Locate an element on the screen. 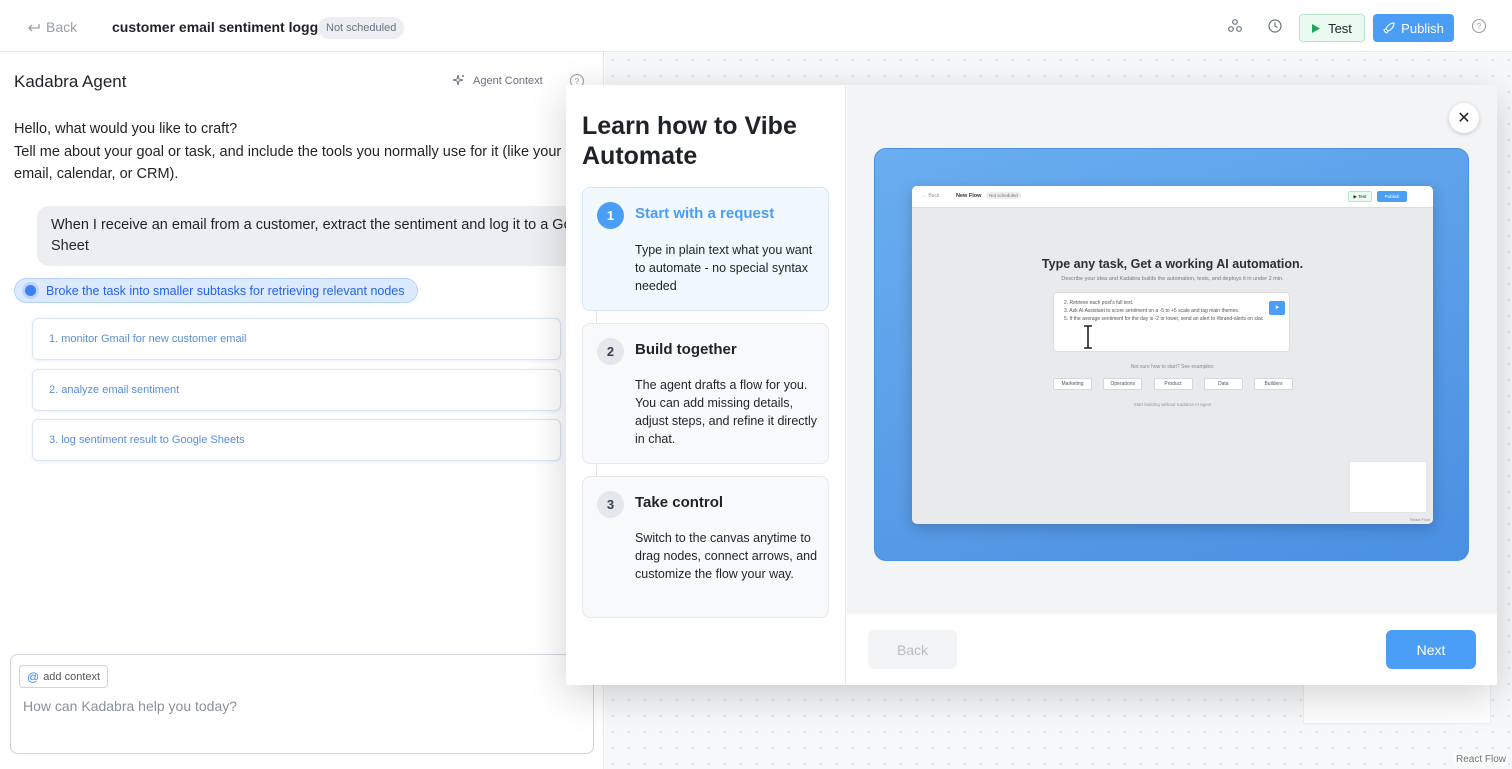 The width and height of the screenshot is (1512, 769). add-context-label: add context is located at coordinates (72, 676).